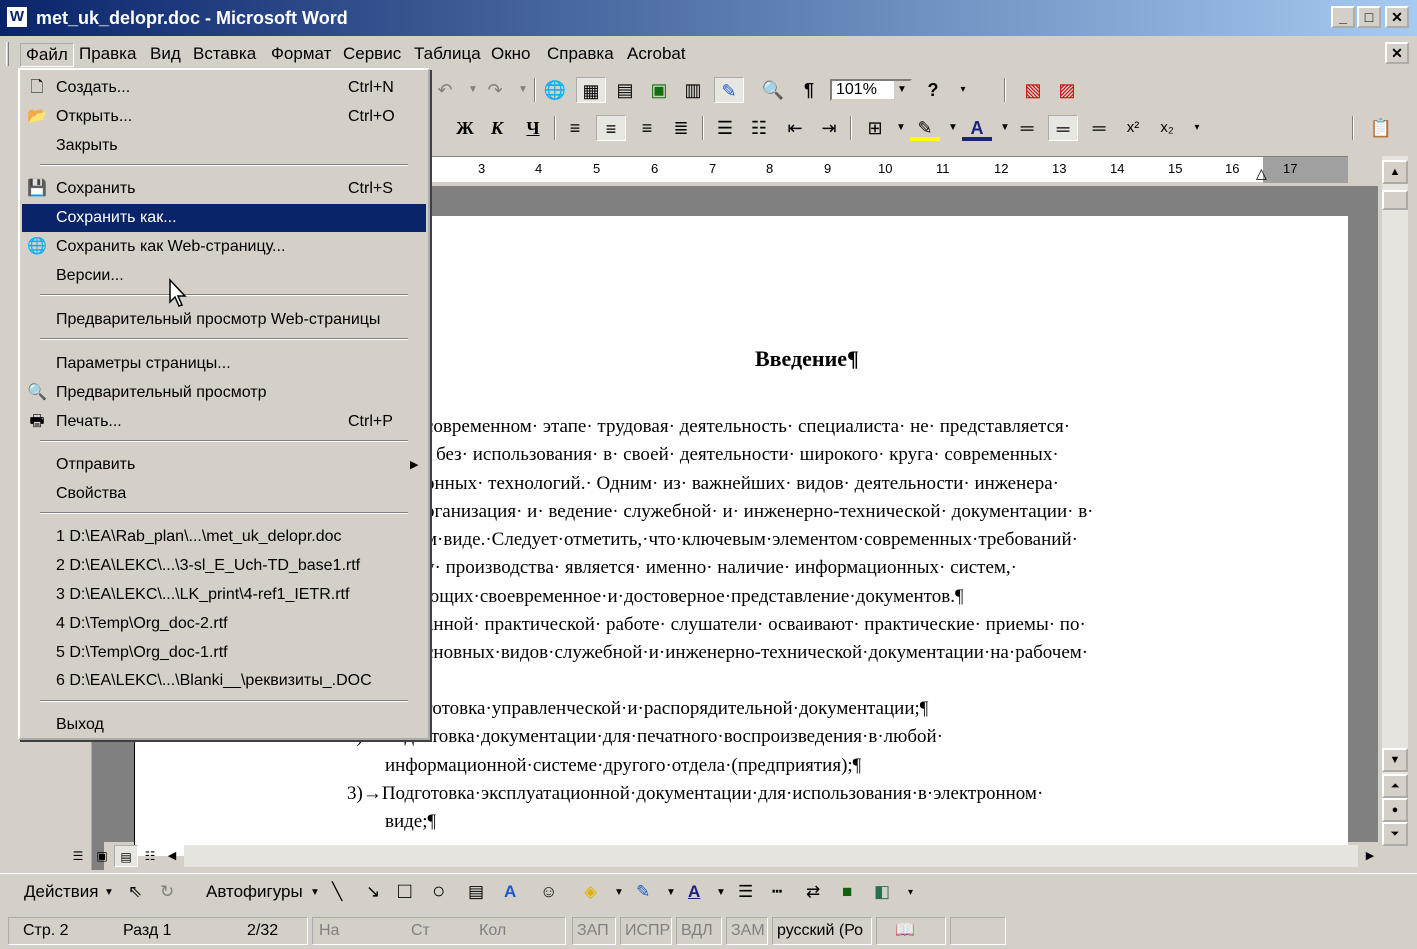  What do you see at coordinates (809, 90) in the screenshot?
I see `show-formatting-icon: ¶` at bounding box center [809, 90].